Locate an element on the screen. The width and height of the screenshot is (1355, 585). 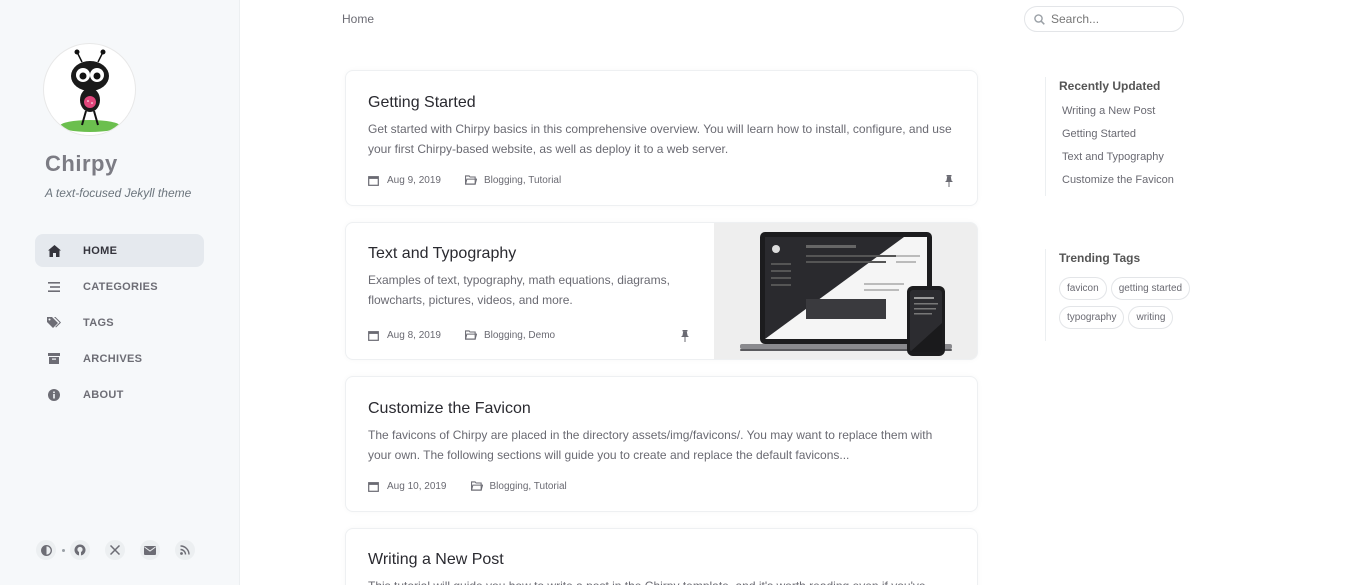
post-date: Aug 10, 2019 is located at coordinates (417, 486).